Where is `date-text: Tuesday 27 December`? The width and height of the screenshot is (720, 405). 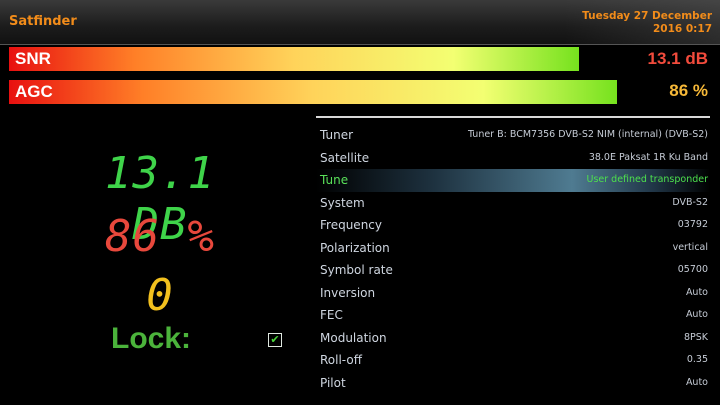 date-text: Tuesday 27 December is located at coordinates (647, 16).